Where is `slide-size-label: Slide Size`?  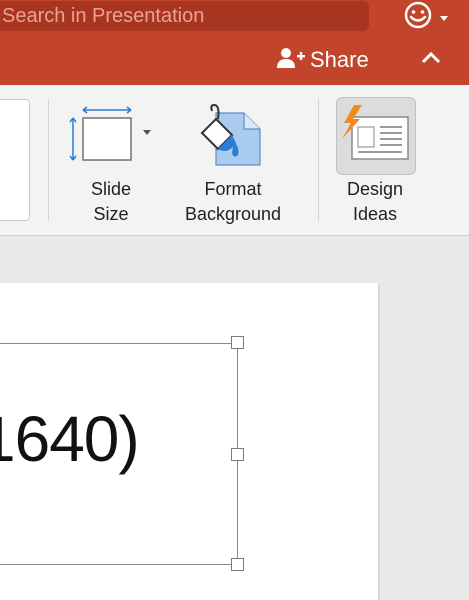
slide-size-label: Slide Size is located at coordinates (111, 201).